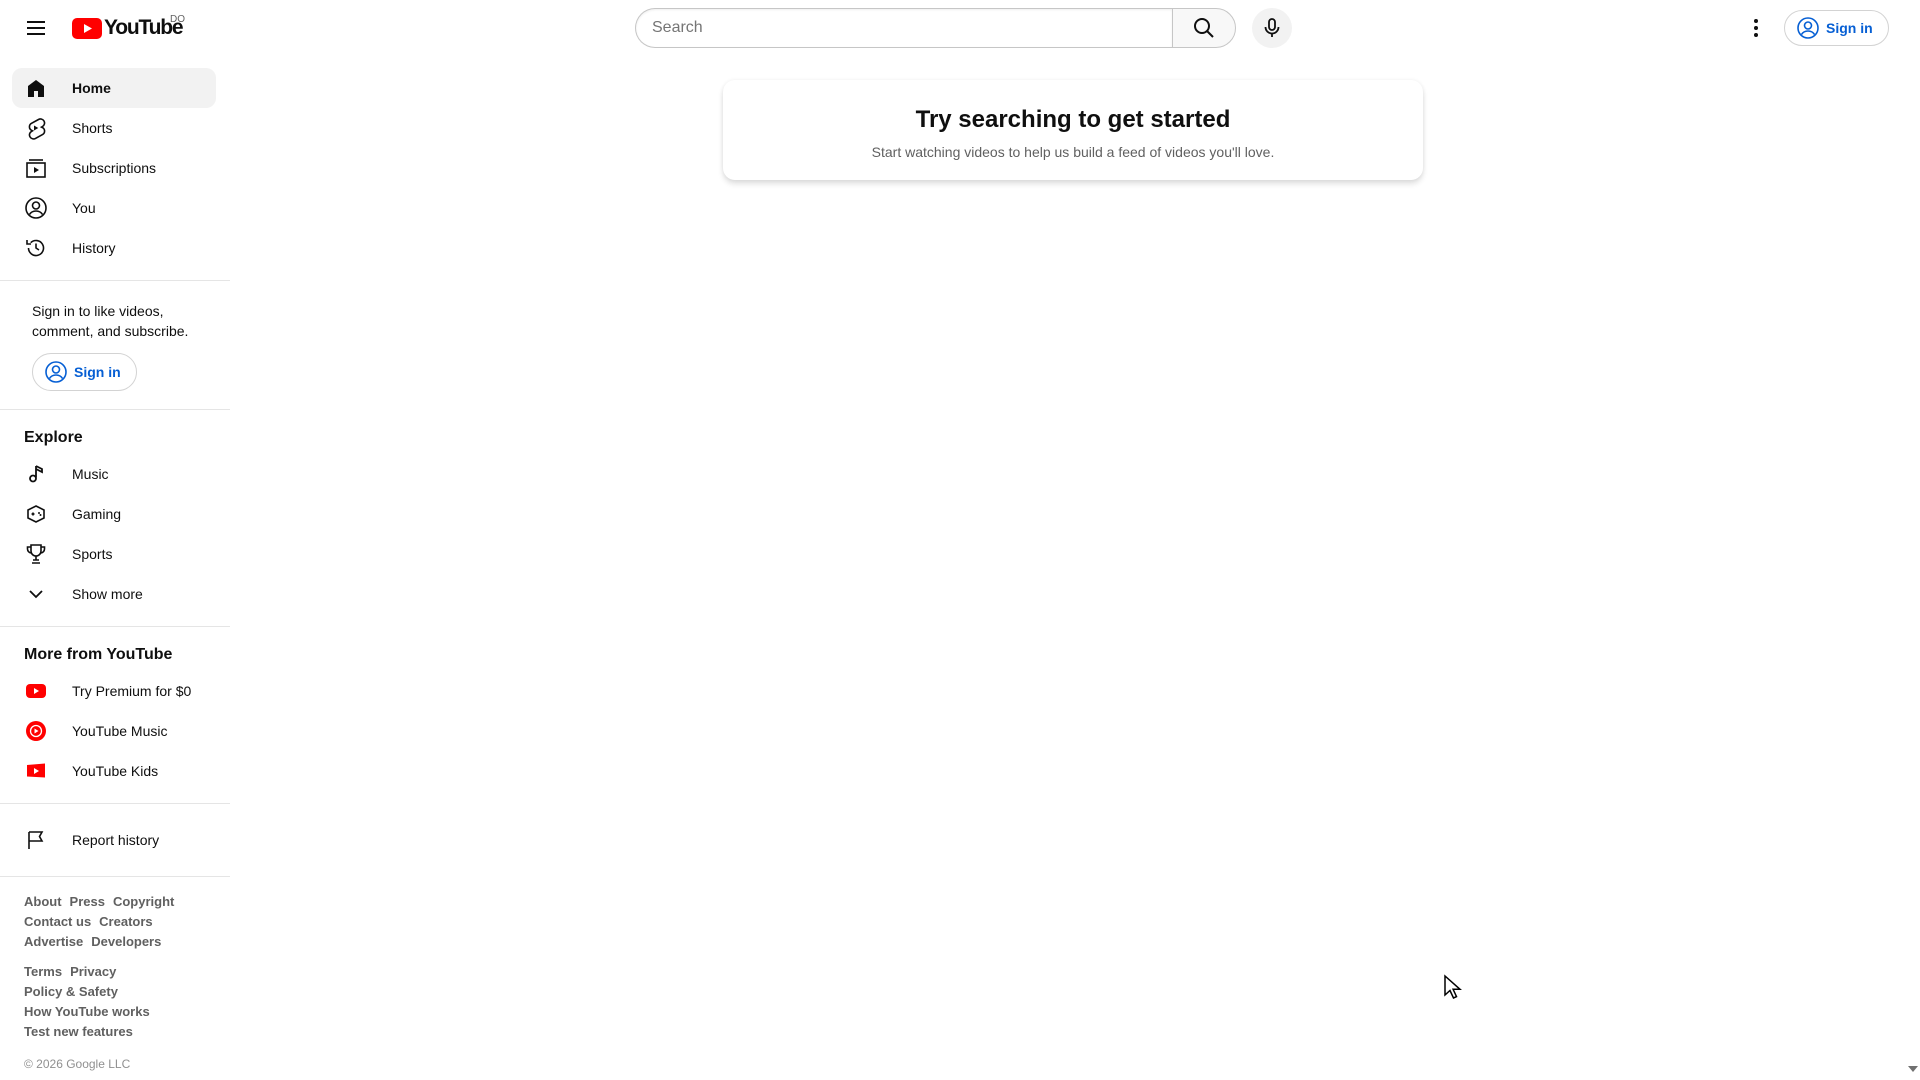  What do you see at coordinates (109, 1012) in the screenshot?
I see `footer-link-how-youtube-works: How YouTube works` at bounding box center [109, 1012].